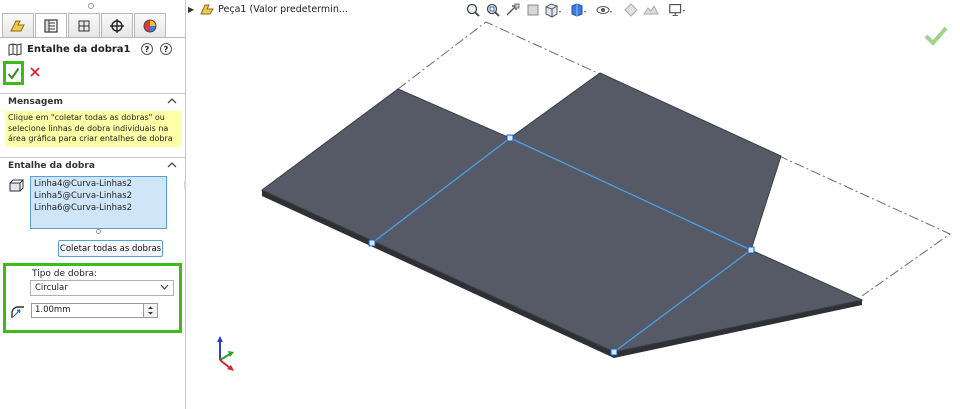  I want to click on part-icon, so click(207, 9).